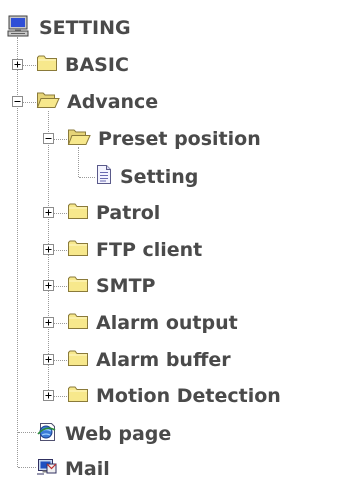 The image size is (342, 485). Describe the element at coordinates (179, 139) in the screenshot. I see `tree-node-label: Preset position` at that location.